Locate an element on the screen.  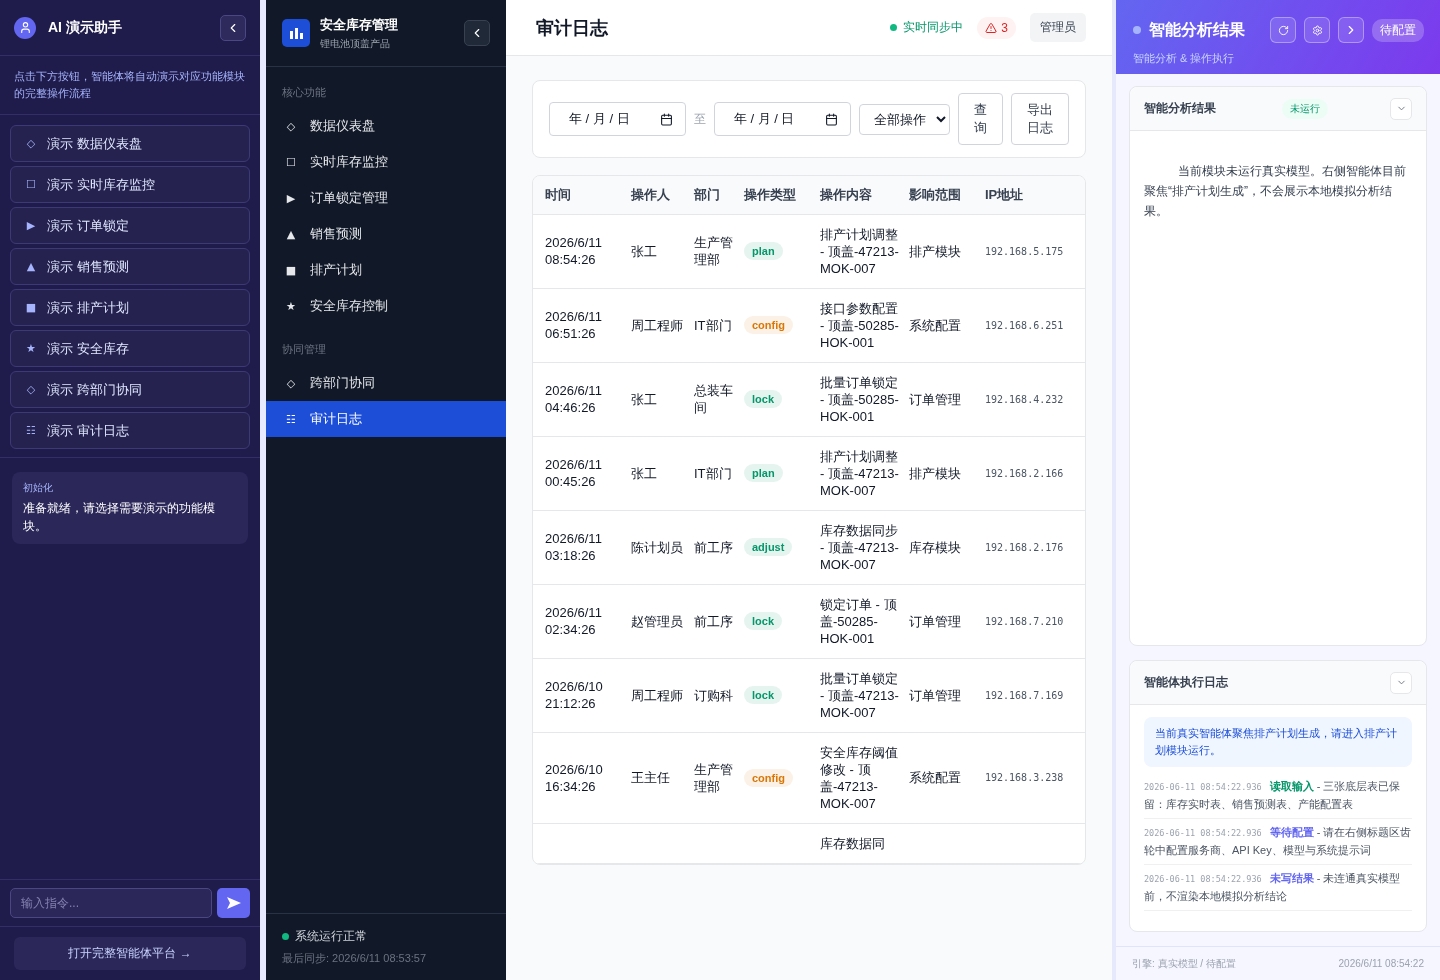
table-cell: 陈计划员 is located at coordinates (657, 547).